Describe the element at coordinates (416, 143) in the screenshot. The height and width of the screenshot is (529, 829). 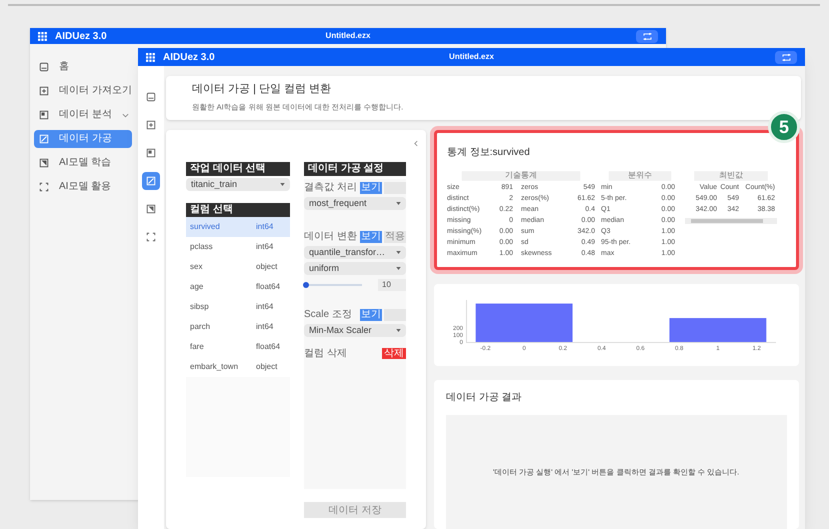
I see `collapse-icon` at that location.